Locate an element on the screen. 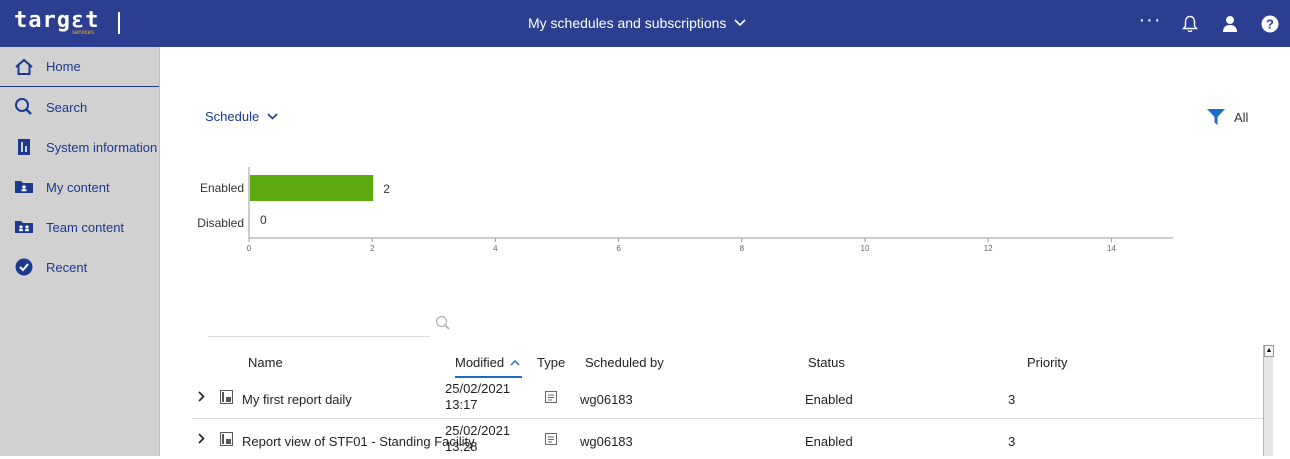 Image resolution: width=1290 pixels, height=459 pixels. sidebar-item-team-content: Team content is located at coordinates (80, 227).